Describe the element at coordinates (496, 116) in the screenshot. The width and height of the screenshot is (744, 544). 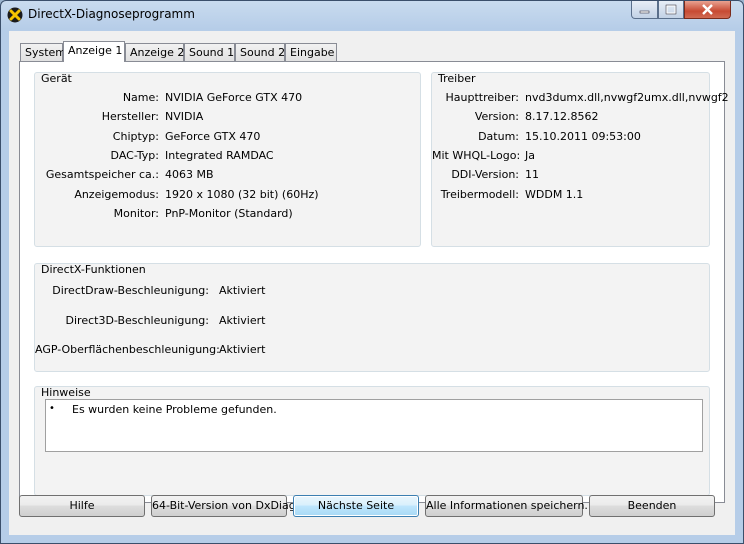
I see `driver-label: Version:` at that location.